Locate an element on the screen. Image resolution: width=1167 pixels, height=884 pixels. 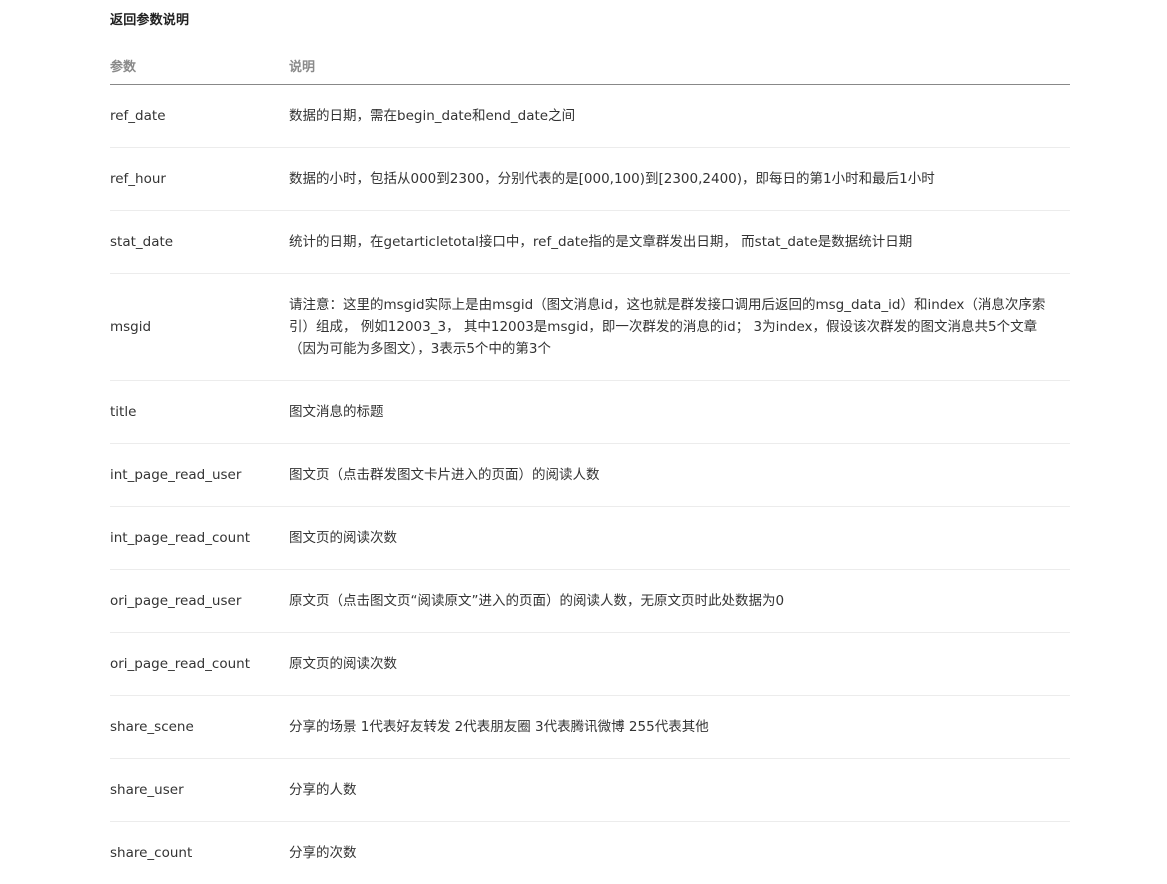
table-row: title 图文消息的标题 is located at coordinates (590, 412).